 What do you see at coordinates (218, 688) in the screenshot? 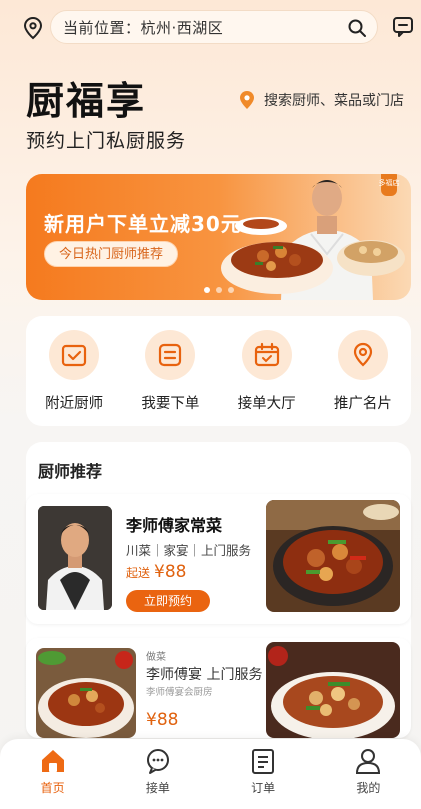
I see `chef-card: 做菜 李师傅宴 上门服务 李师傅宴会厨房 ¥88` at bounding box center [218, 688].